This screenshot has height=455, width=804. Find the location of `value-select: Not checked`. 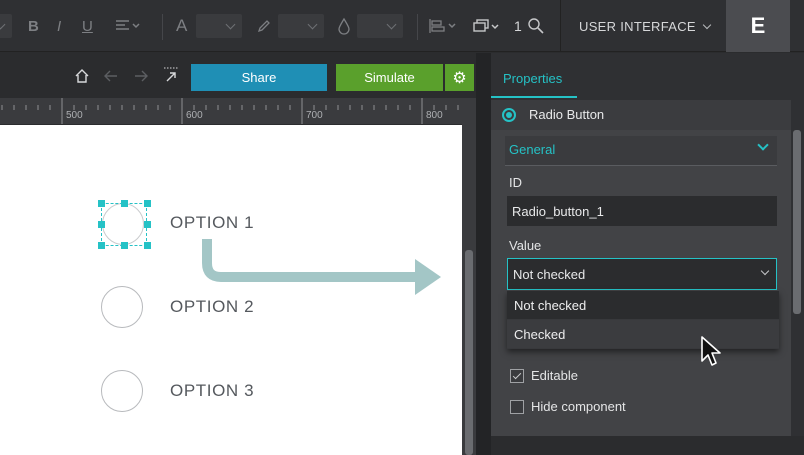

value-select: Not checked is located at coordinates (642, 274).